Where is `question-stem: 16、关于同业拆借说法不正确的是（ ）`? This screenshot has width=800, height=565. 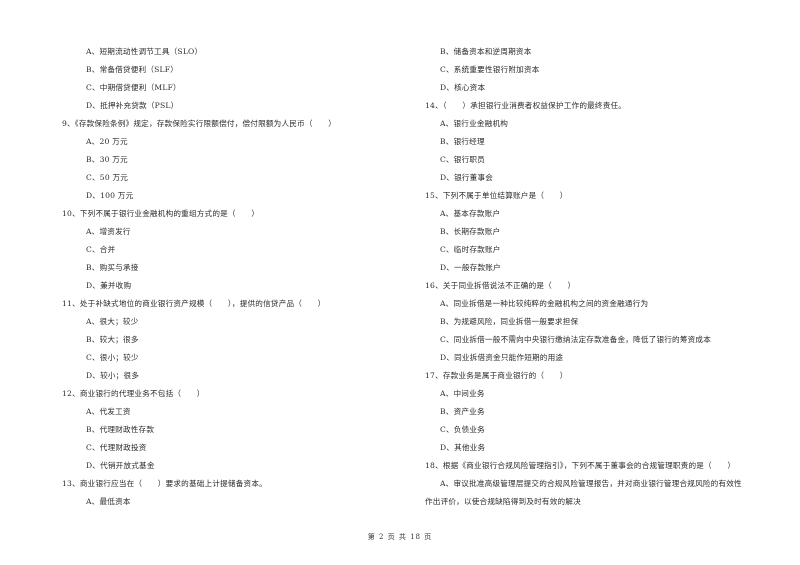
question-stem: 16、关于同业拆借说法不正确的是（ ） is located at coordinates (500, 285).